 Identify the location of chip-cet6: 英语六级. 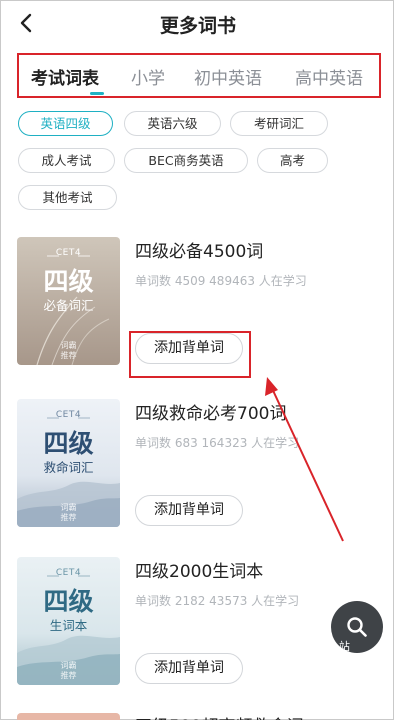
(172, 123).